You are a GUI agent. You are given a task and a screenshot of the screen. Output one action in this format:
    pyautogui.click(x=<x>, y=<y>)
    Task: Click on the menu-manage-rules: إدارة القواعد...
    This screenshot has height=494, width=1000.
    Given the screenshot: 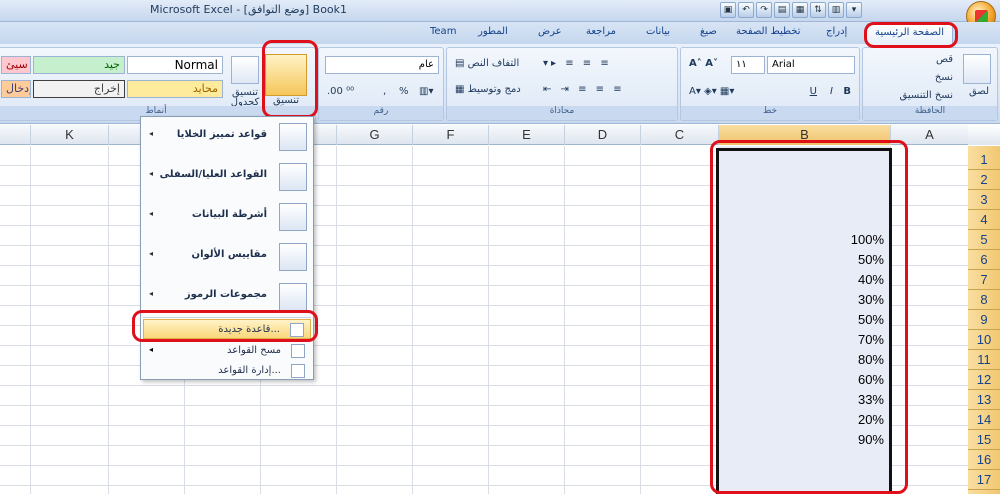 What is the action you would take?
    pyautogui.click(x=227, y=371)
    